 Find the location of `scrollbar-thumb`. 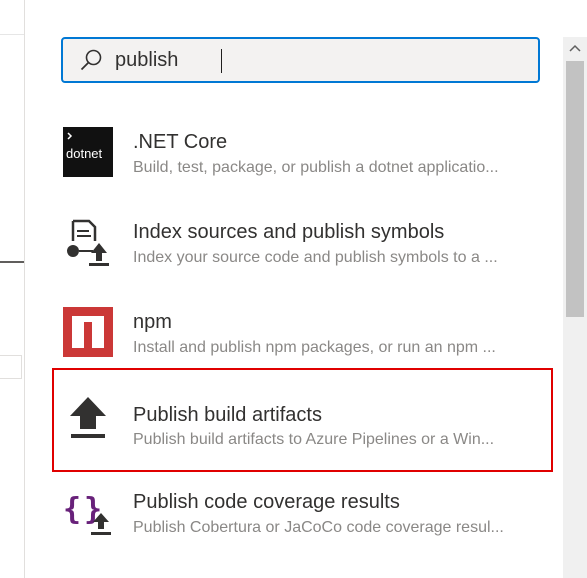

scrollbar-thumb is located at coordinates (575, 189).